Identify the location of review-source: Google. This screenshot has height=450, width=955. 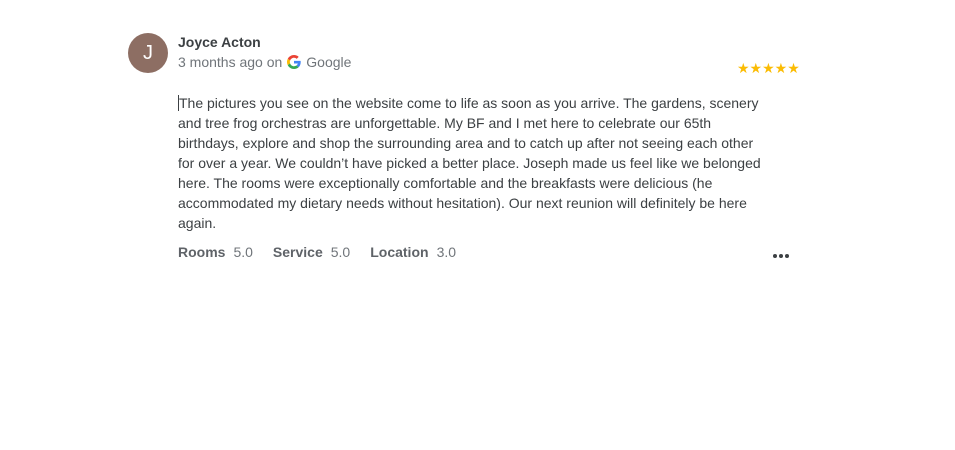
(329, 62).